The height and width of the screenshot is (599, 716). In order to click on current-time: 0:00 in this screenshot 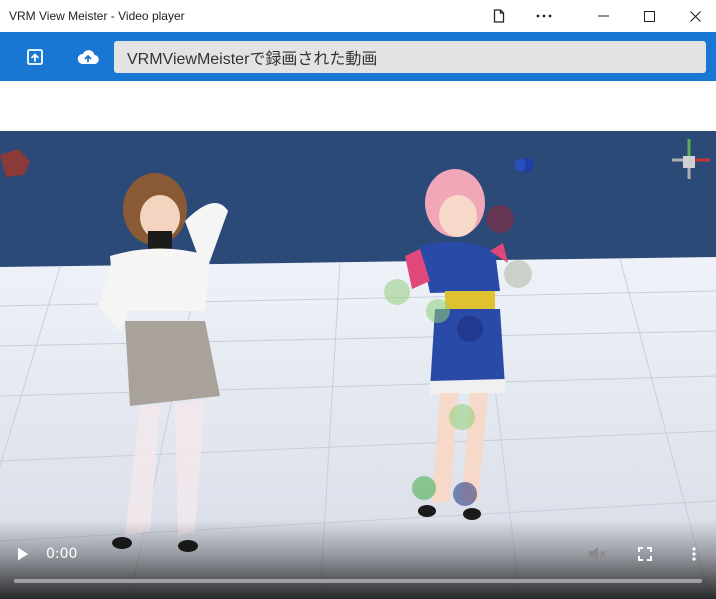, I will do `click(62, 554)`.